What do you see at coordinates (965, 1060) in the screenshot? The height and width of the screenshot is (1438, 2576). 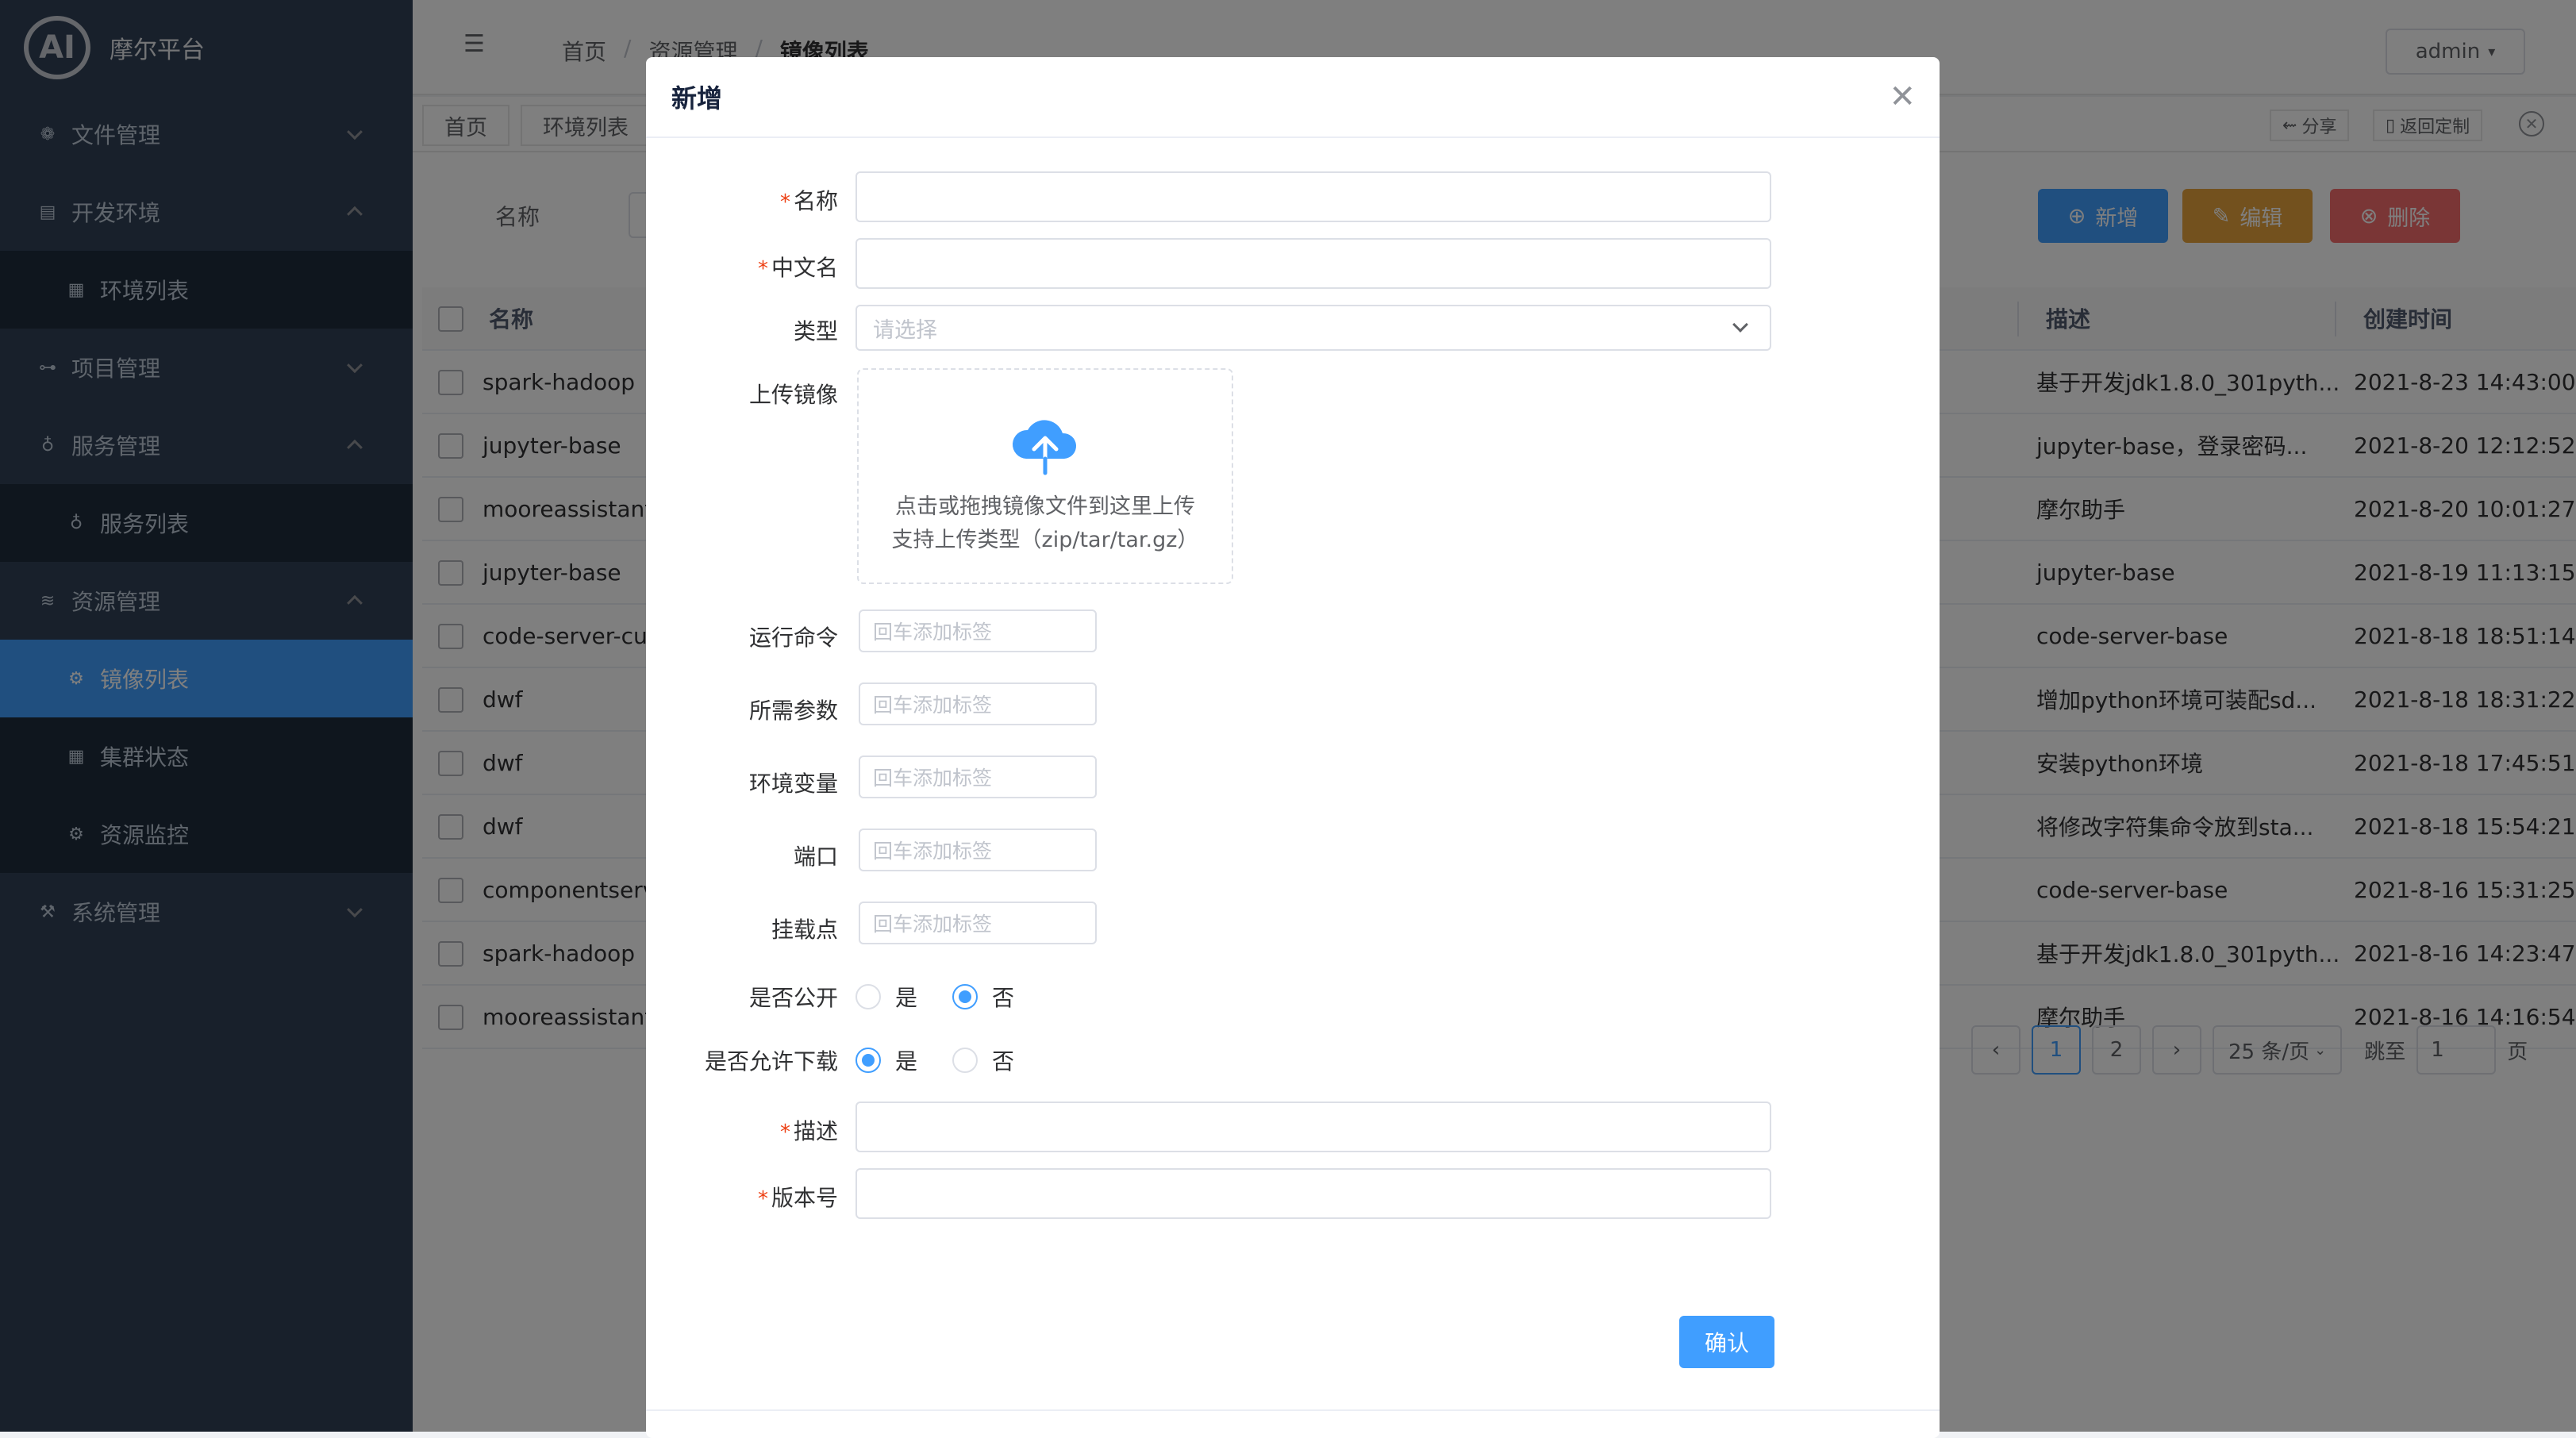 I see `download-no-radio` at bounding box center [965, 1060].